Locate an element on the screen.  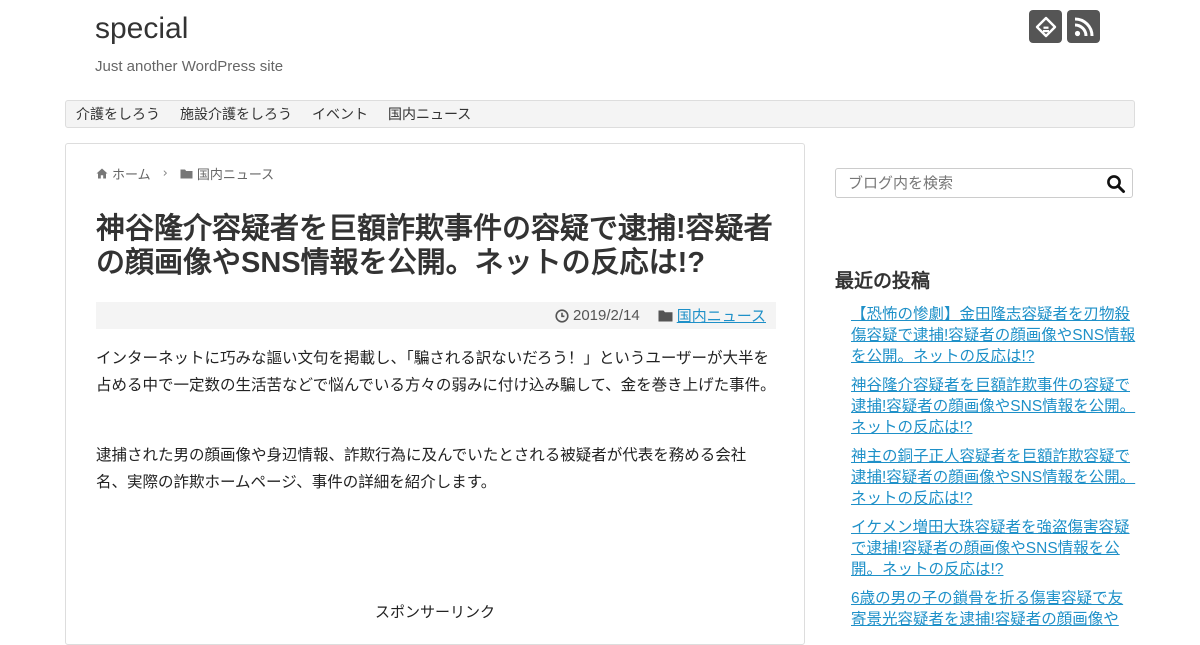
post-date: 2019/2/14 is located at coordinates (606, 315).